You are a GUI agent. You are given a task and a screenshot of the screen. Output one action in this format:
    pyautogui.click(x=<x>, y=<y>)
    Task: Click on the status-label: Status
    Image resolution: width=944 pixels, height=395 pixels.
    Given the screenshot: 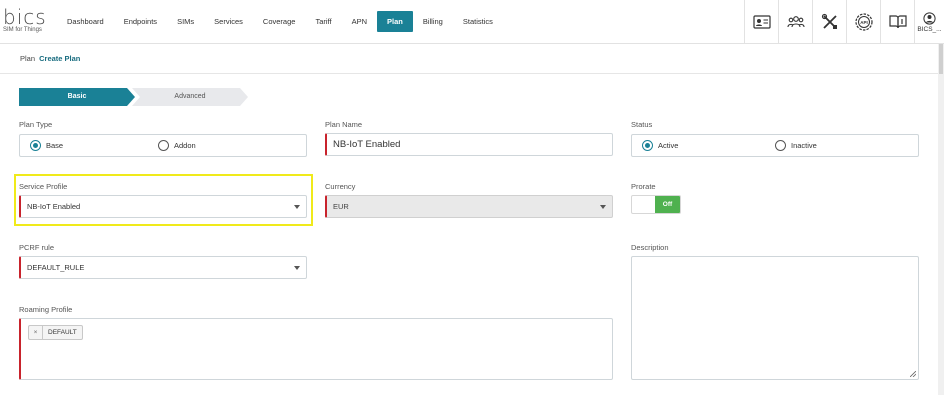 What is the action you would take?
    pyautogui.click(x=642, y=124)
    